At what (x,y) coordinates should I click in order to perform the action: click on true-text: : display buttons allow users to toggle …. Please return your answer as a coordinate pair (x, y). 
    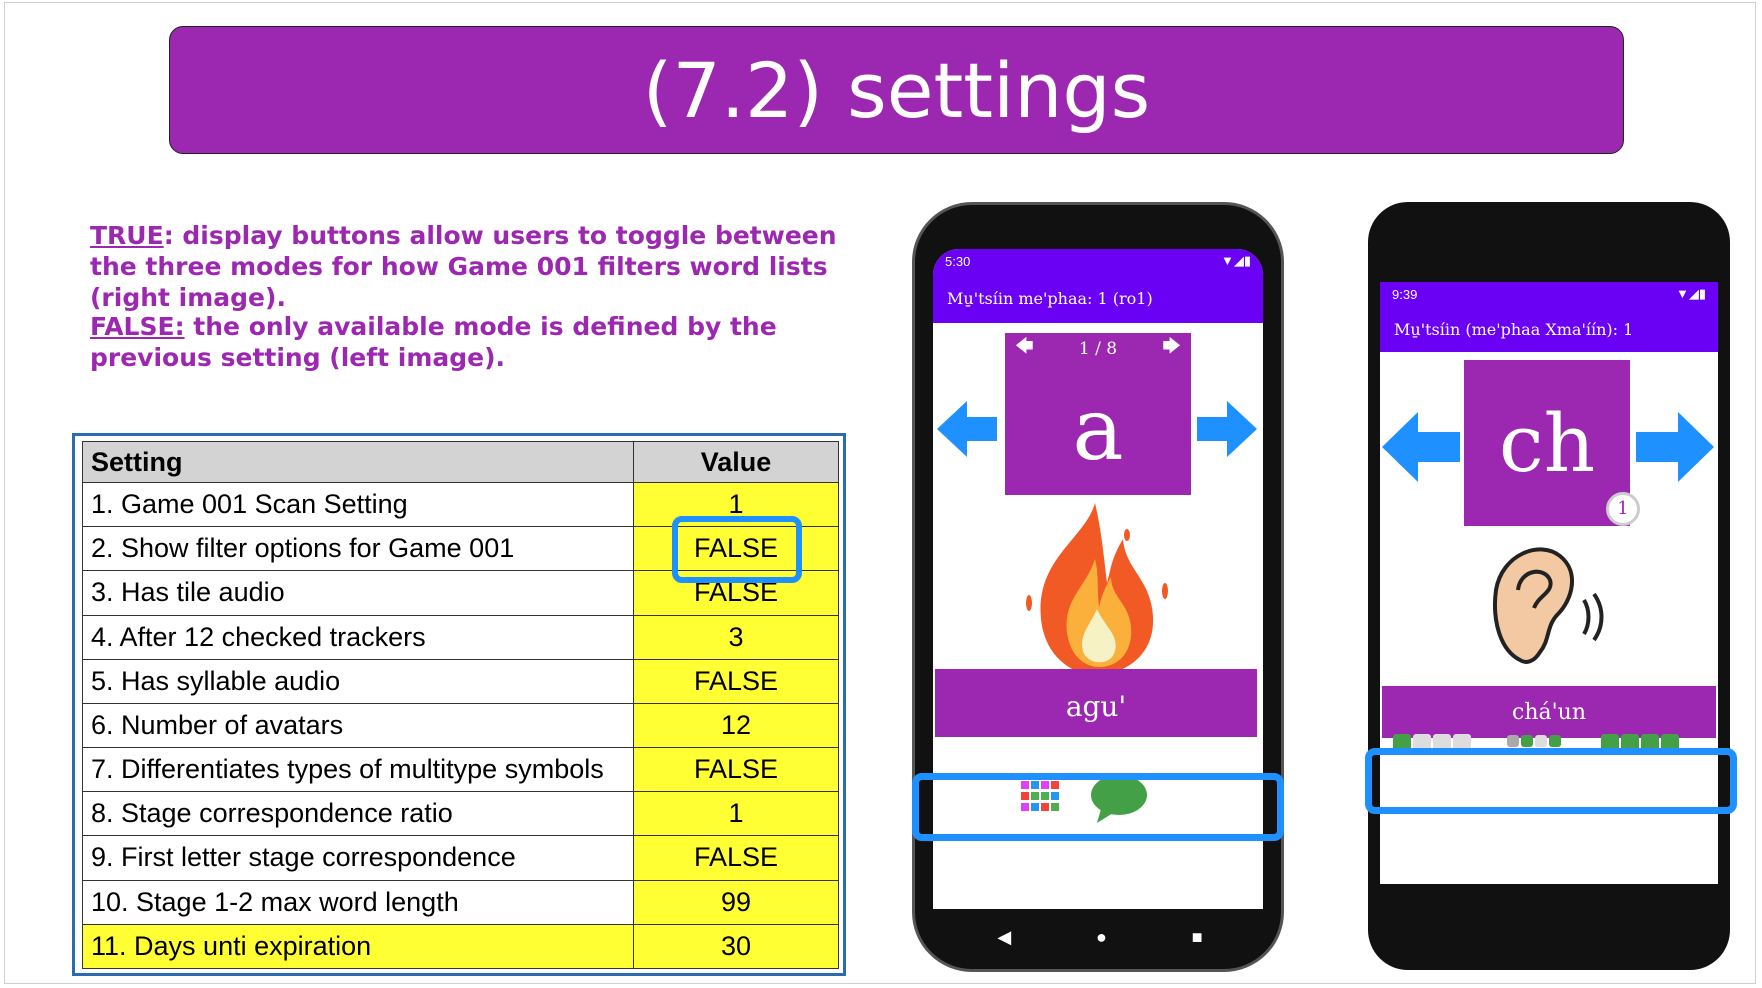
    Looking at the image, I should click on (463, 266).